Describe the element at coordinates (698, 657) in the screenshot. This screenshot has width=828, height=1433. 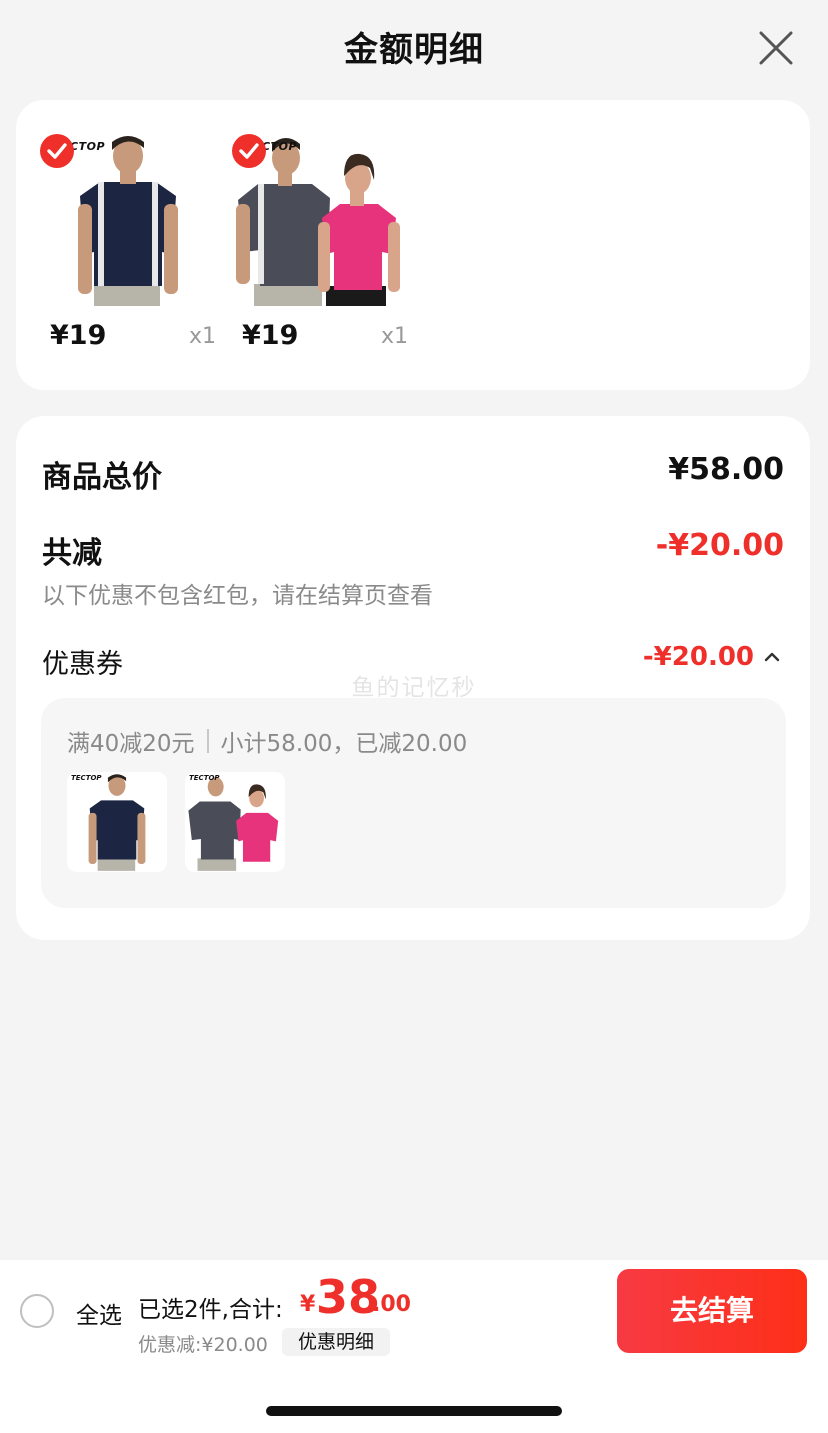
I see `coupon-value: -¥20.00` at that location.